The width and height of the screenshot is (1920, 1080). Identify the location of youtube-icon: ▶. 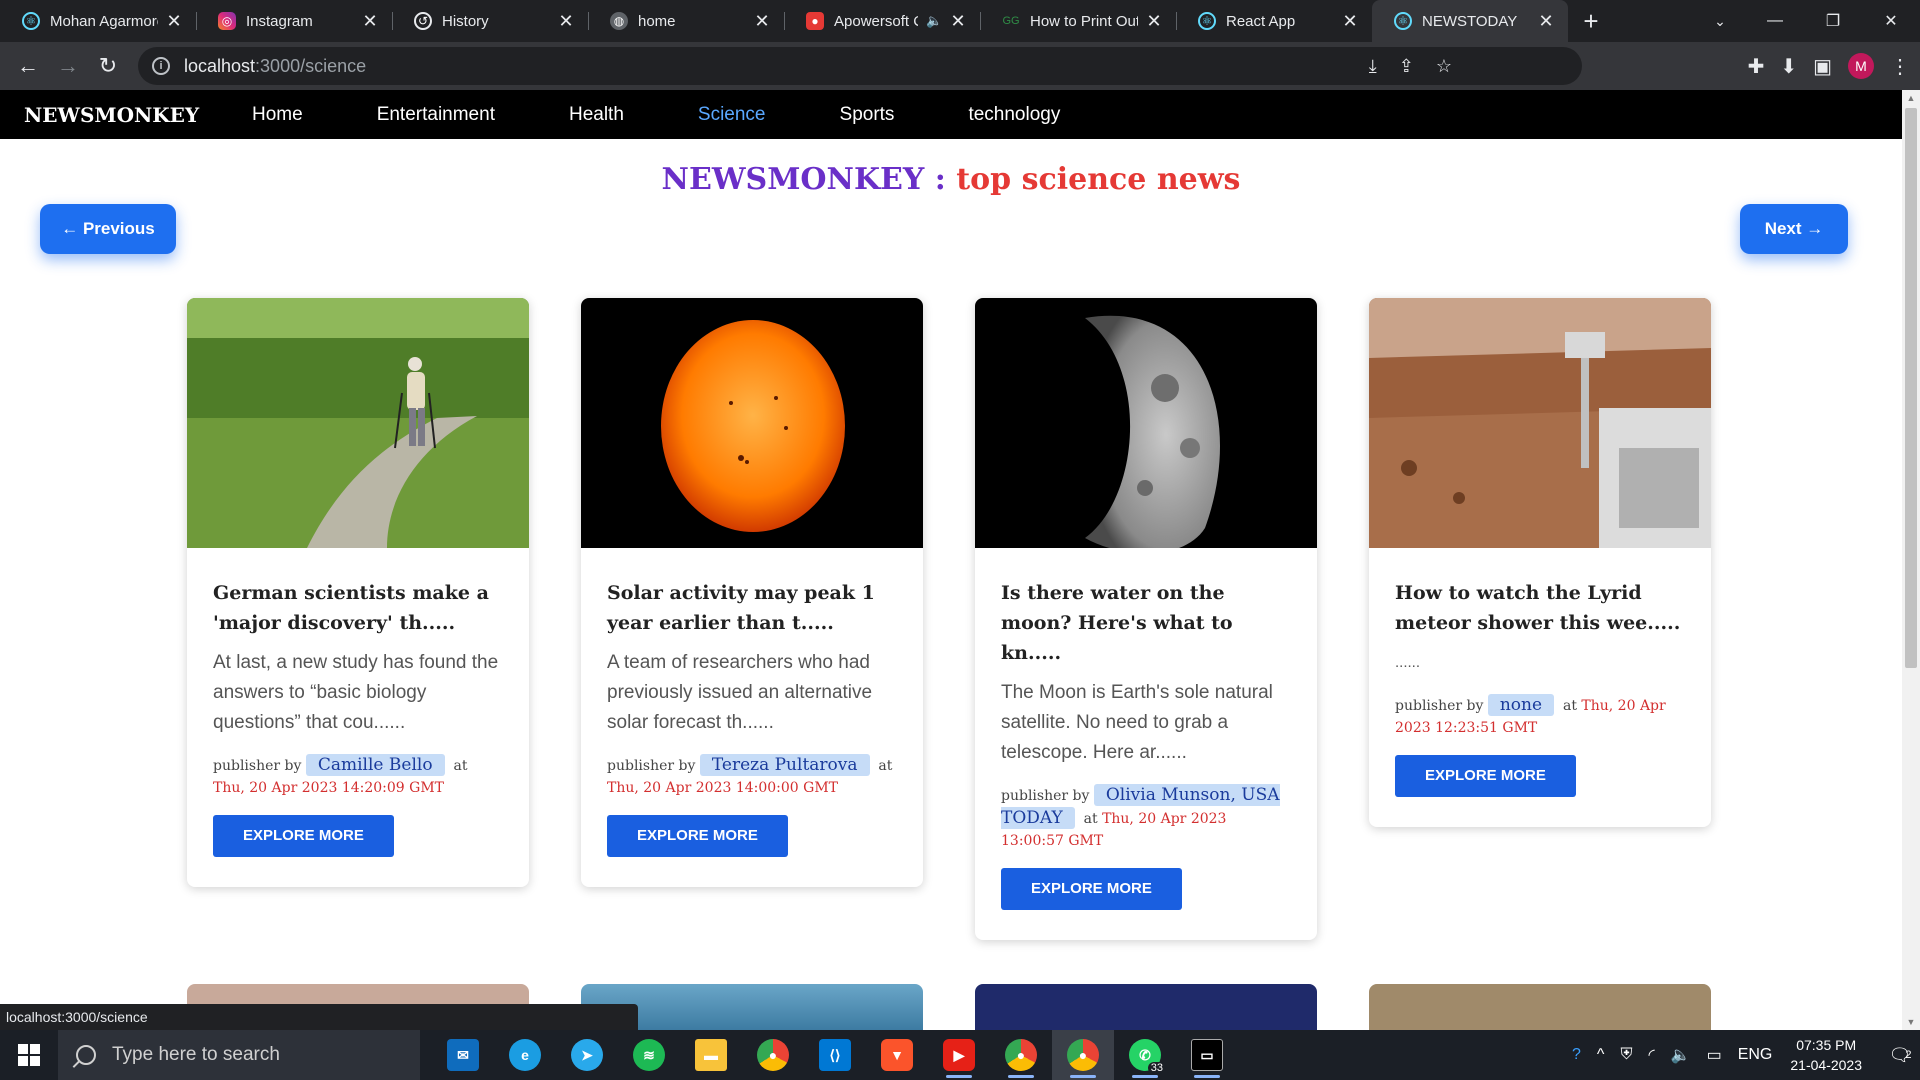
(959, 1055).